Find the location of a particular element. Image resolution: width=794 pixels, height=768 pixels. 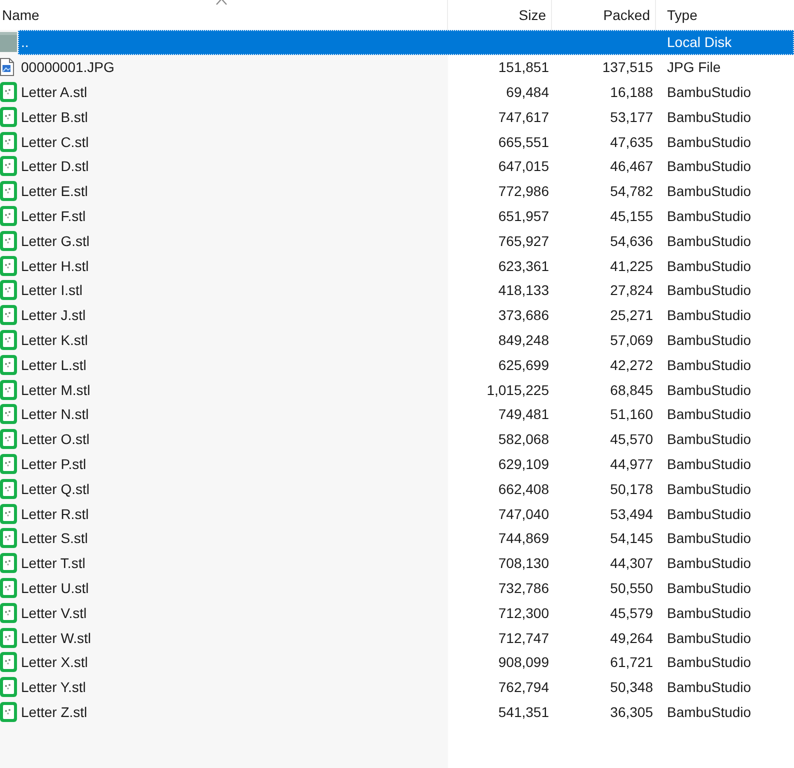

file-row: Letter W.stl 712,747 49,264 BambuStudio is located at coordinates (406, 637).